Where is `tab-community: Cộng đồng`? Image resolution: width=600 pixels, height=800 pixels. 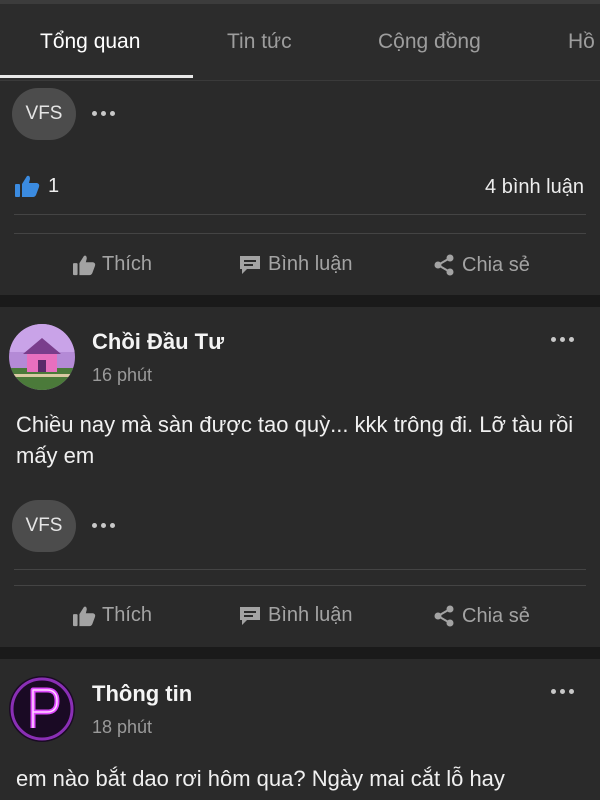
tab-community: Cộng đồng is located at coordinates (429, 42).